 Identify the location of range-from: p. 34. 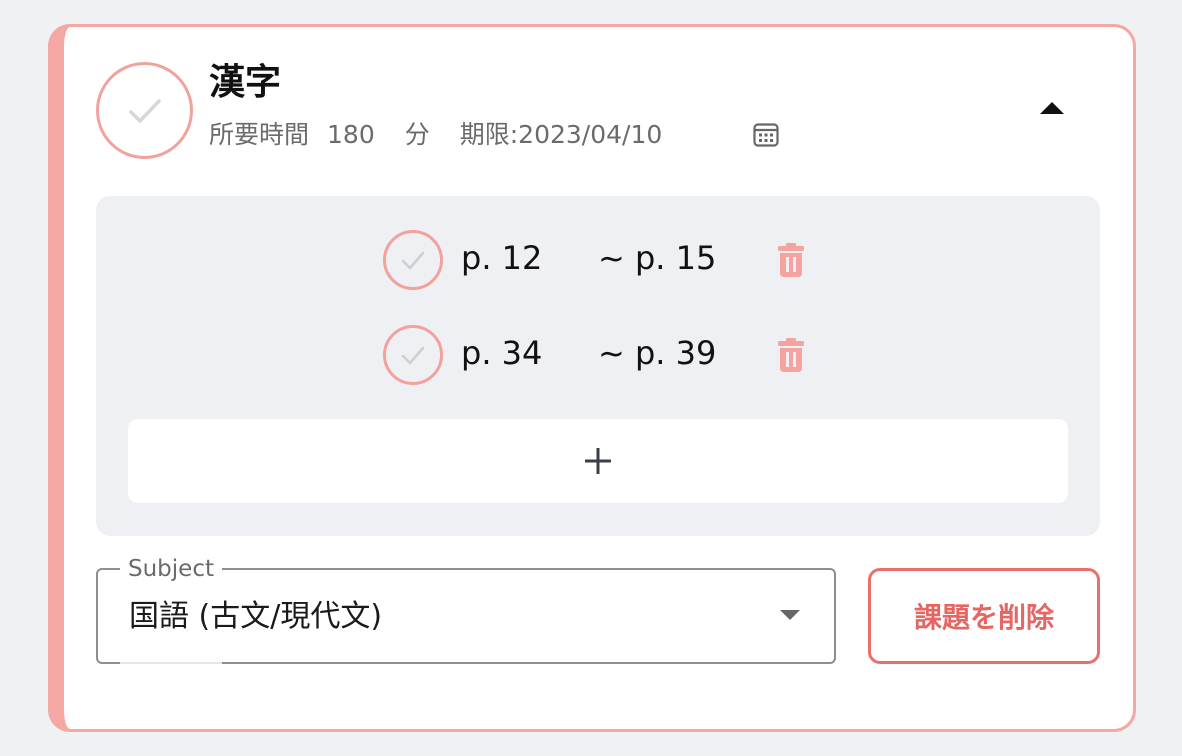
(501, 353).